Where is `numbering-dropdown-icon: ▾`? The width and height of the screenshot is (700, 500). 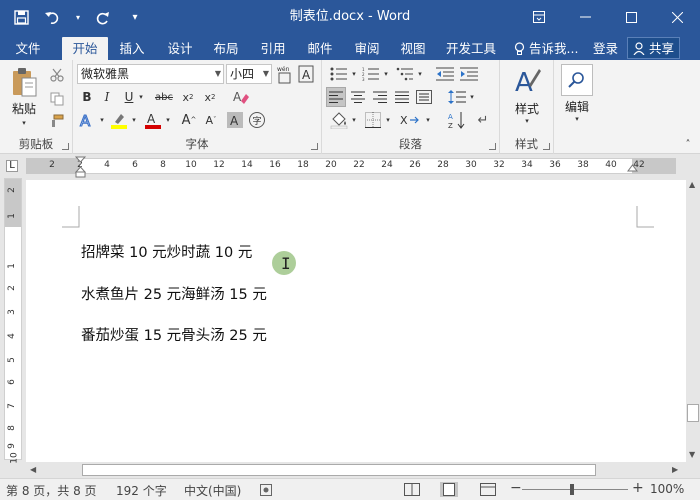
numbering-dropdown-icon: ▾ is located at coordinates (386, 74).